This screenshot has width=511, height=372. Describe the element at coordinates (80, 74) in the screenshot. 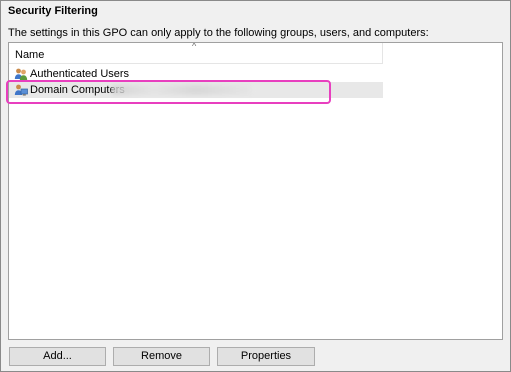

I see `list-item-label: Authenticated Users` at that location.